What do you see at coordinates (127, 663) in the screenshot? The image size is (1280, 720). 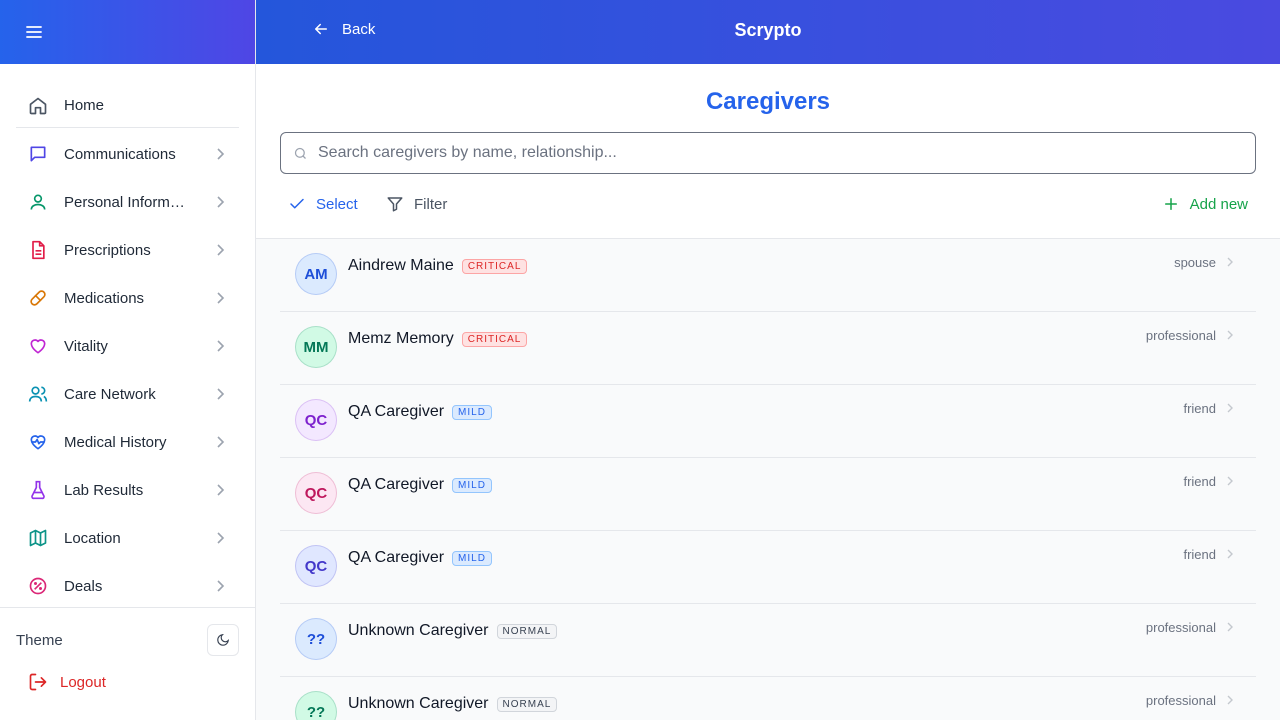 I see `sidebar-footer: Theme Logout` at bounding box center [127, 663].